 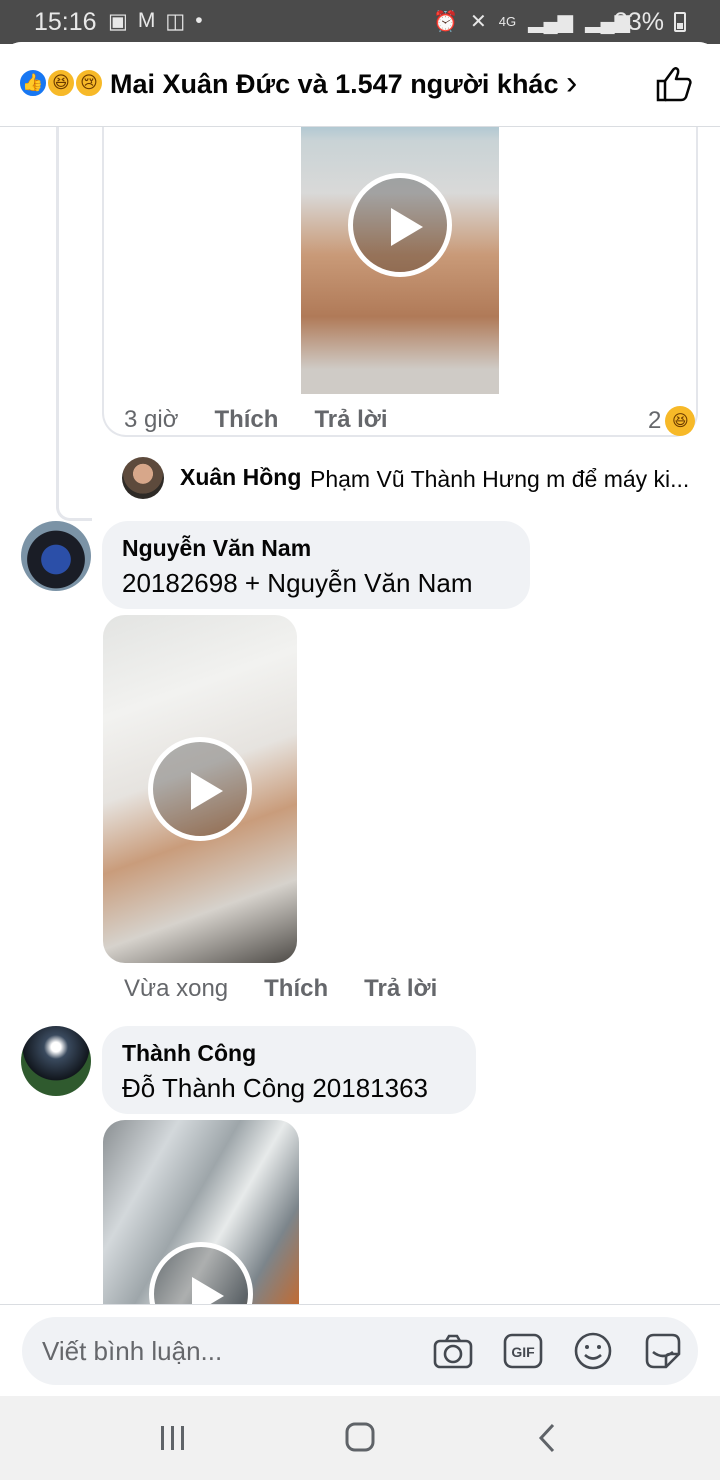 I want to click on reaction-count: 2 😆, so click(x=672, y=421).